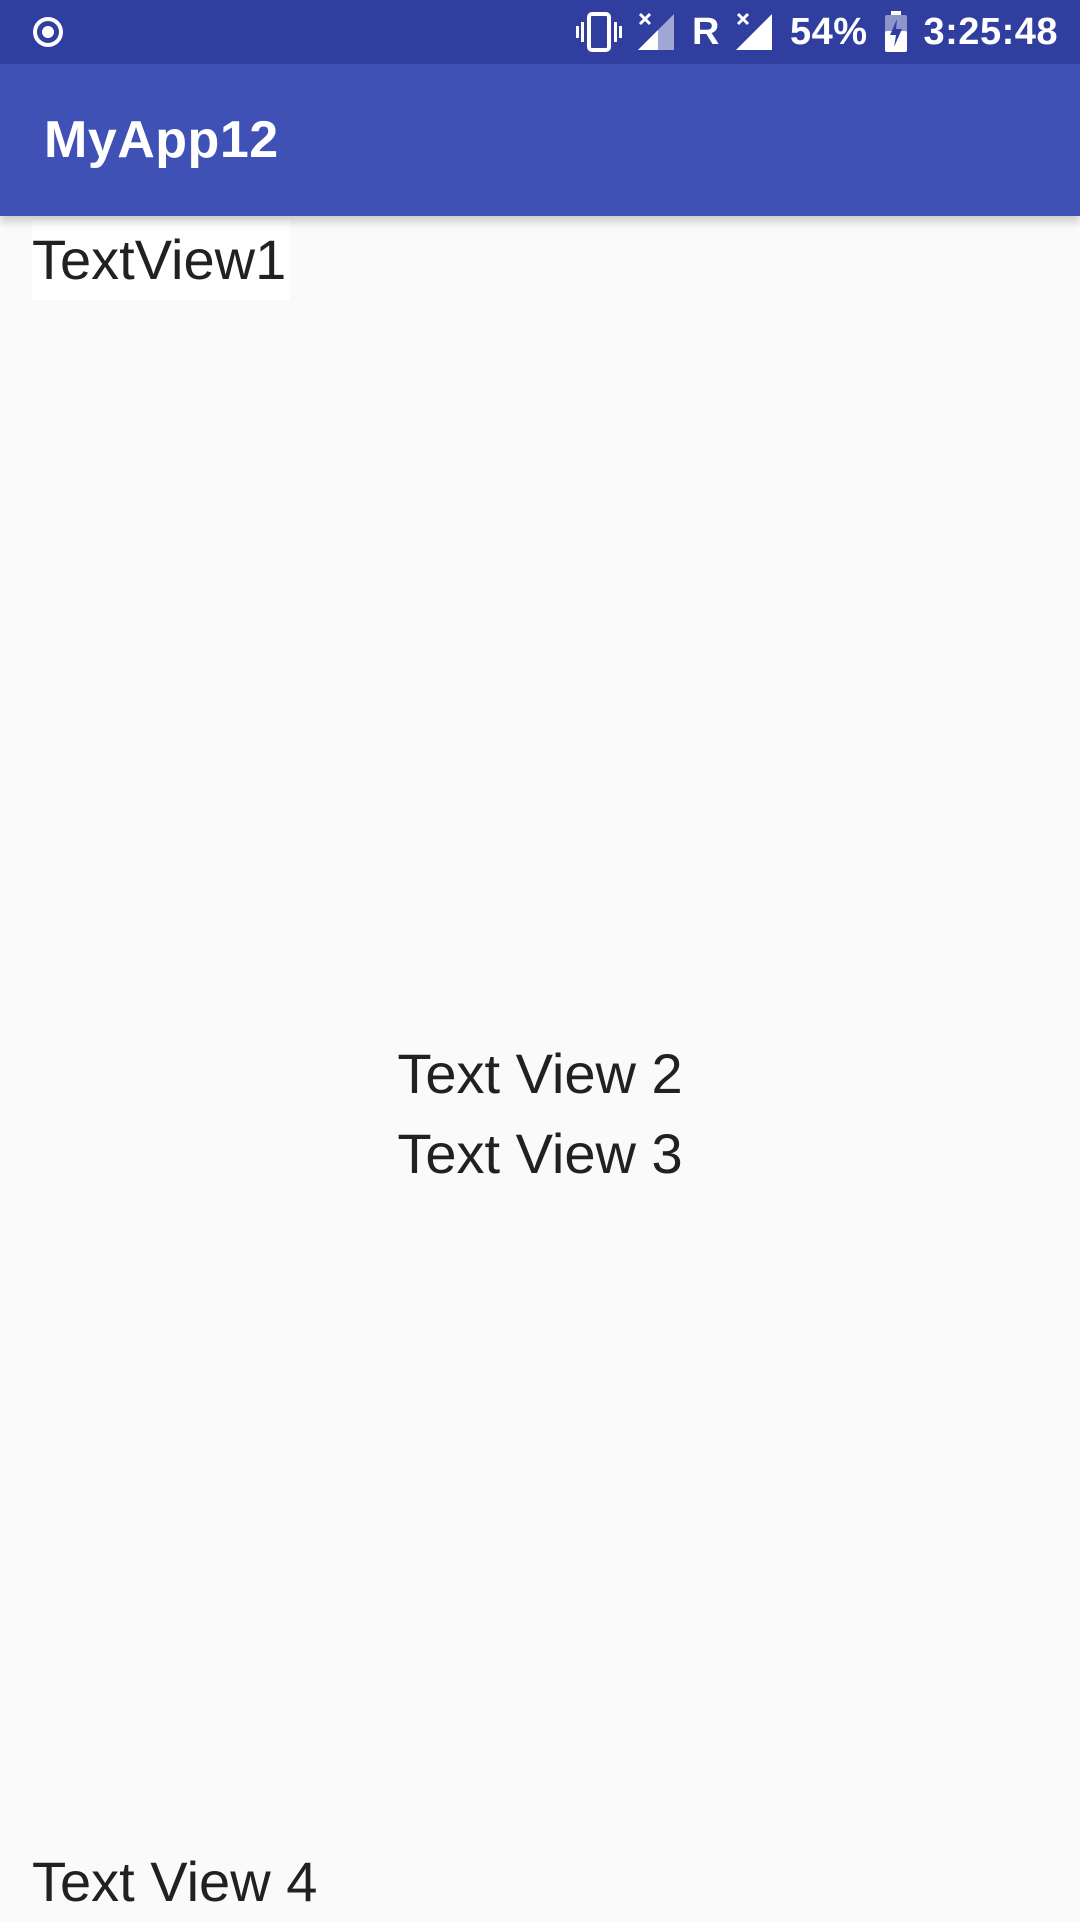  Describe the element at coordinates (990, 32) in the screenshot. I see `clock: 3:25:48` at that location.